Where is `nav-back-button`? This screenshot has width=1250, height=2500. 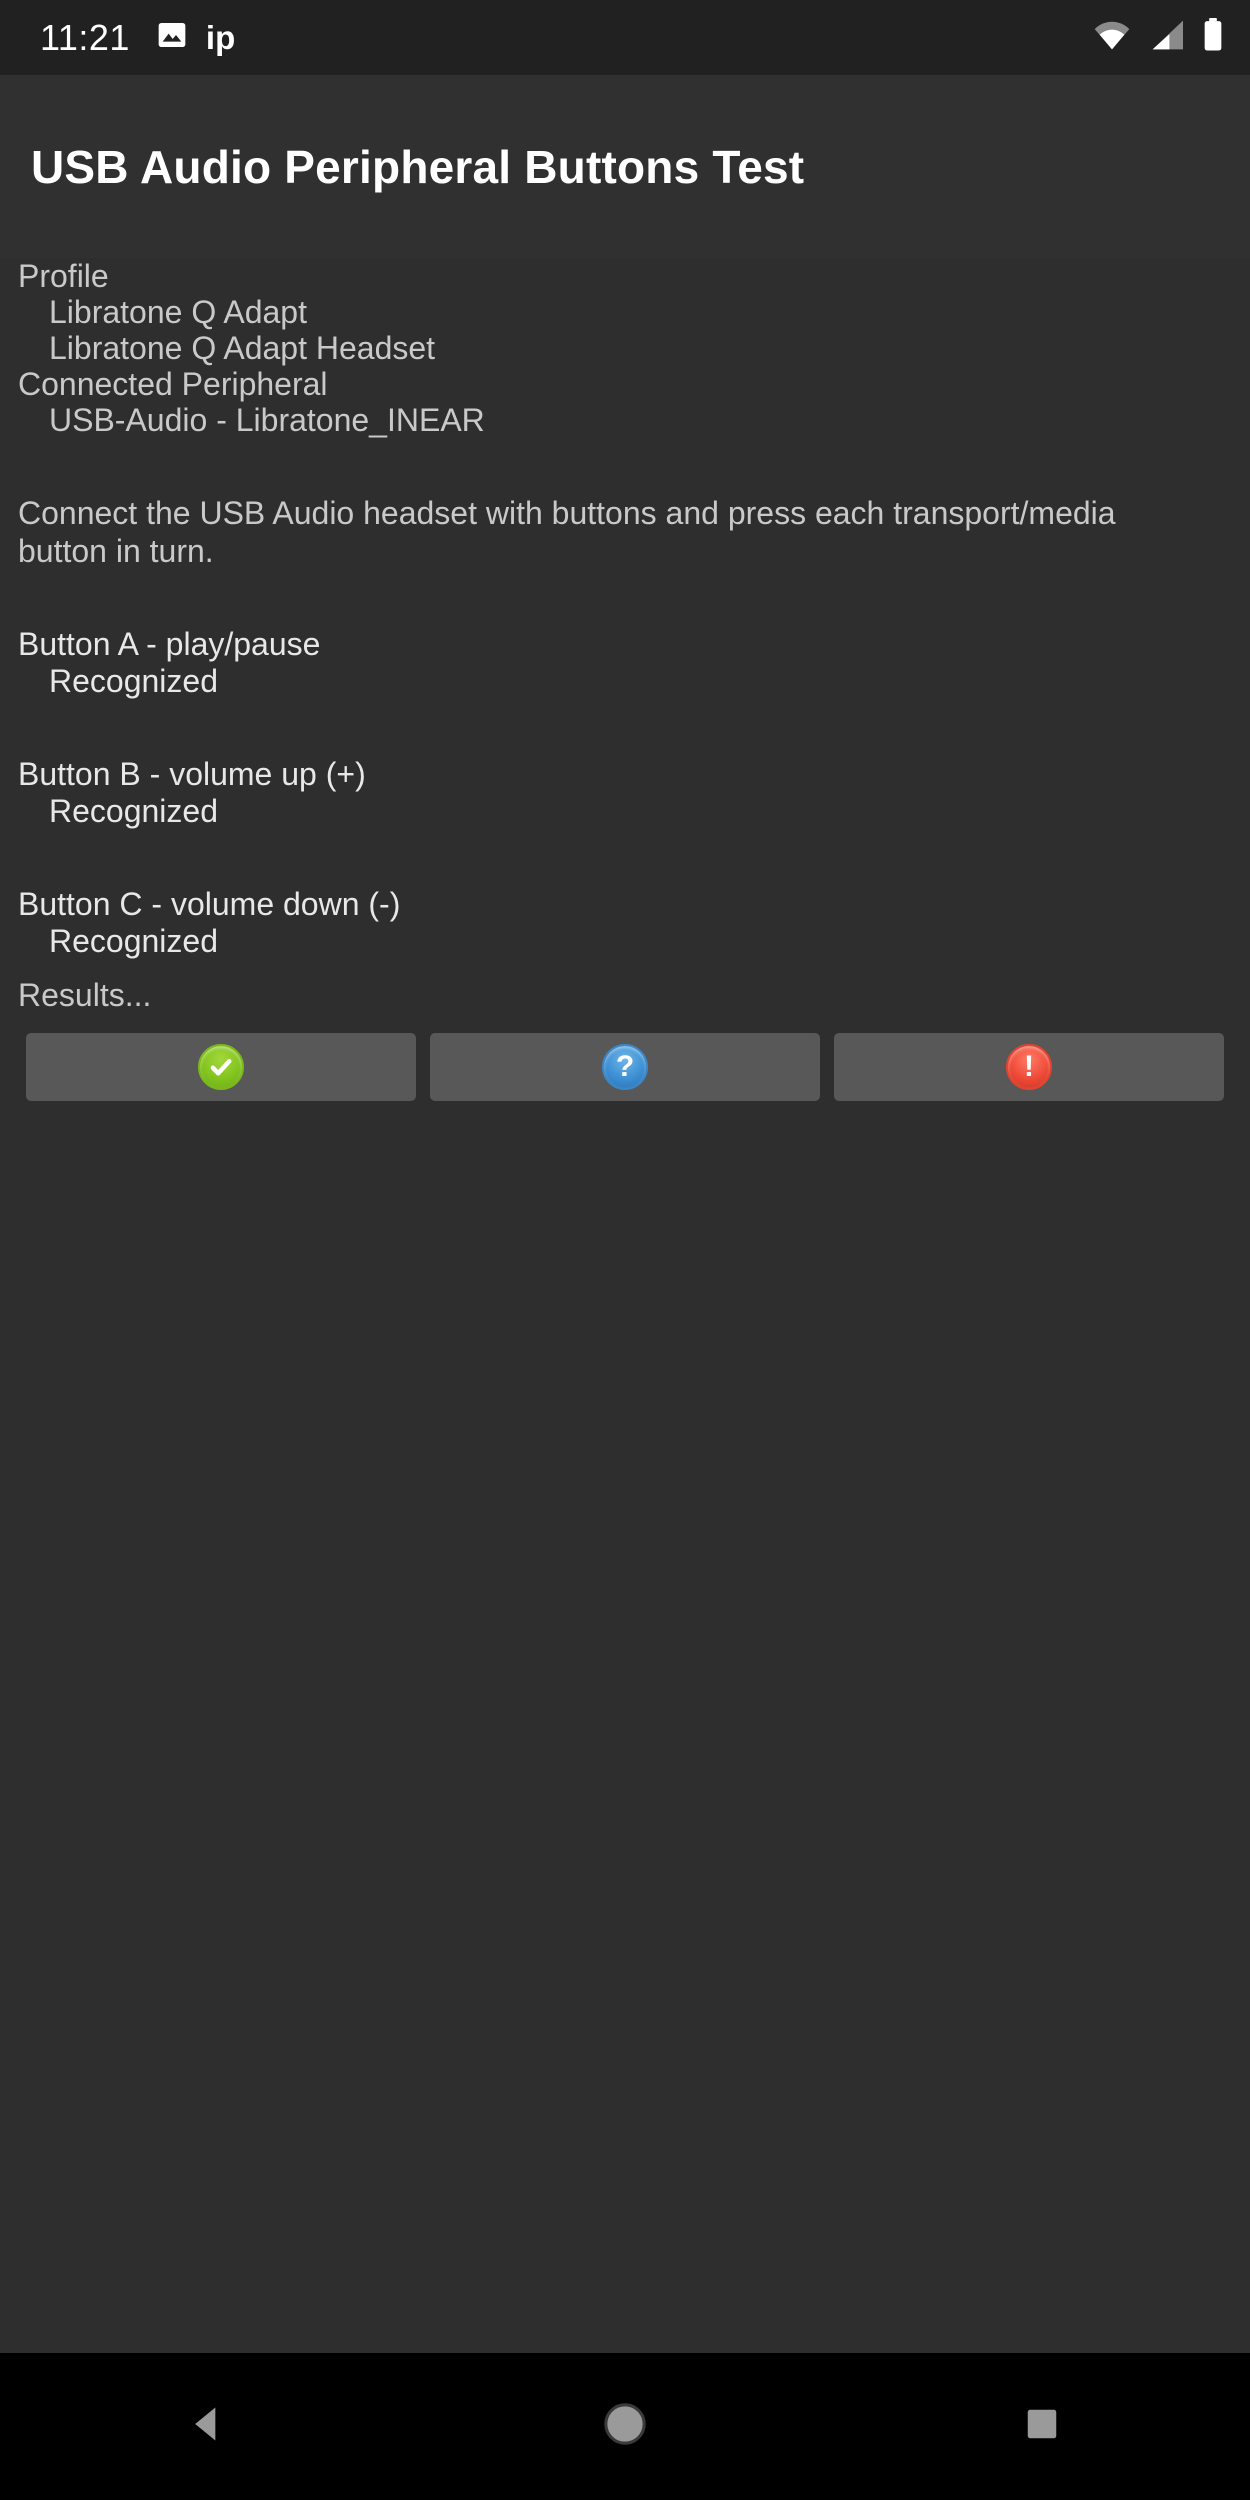 nav-back-button is located at coordinates (208, 2426).